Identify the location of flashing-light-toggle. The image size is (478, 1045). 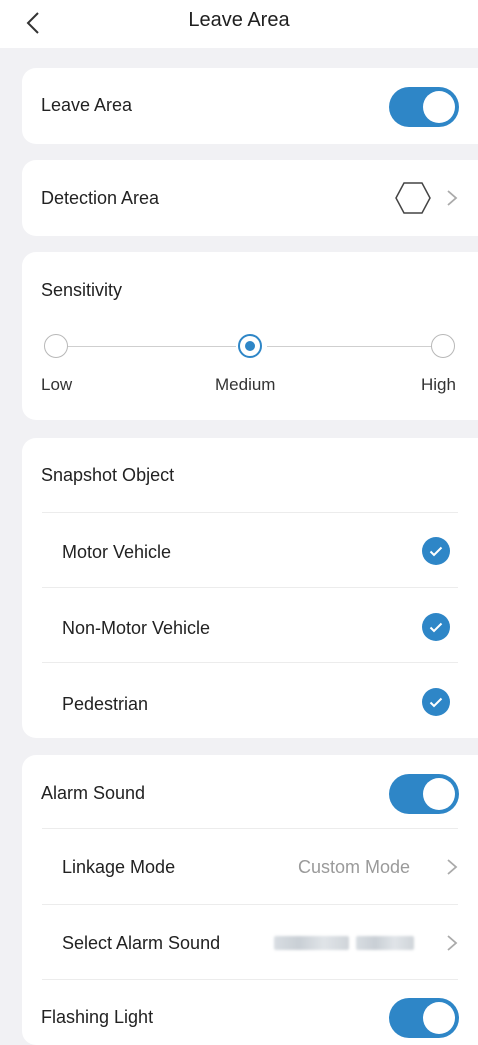
(424, 1018).